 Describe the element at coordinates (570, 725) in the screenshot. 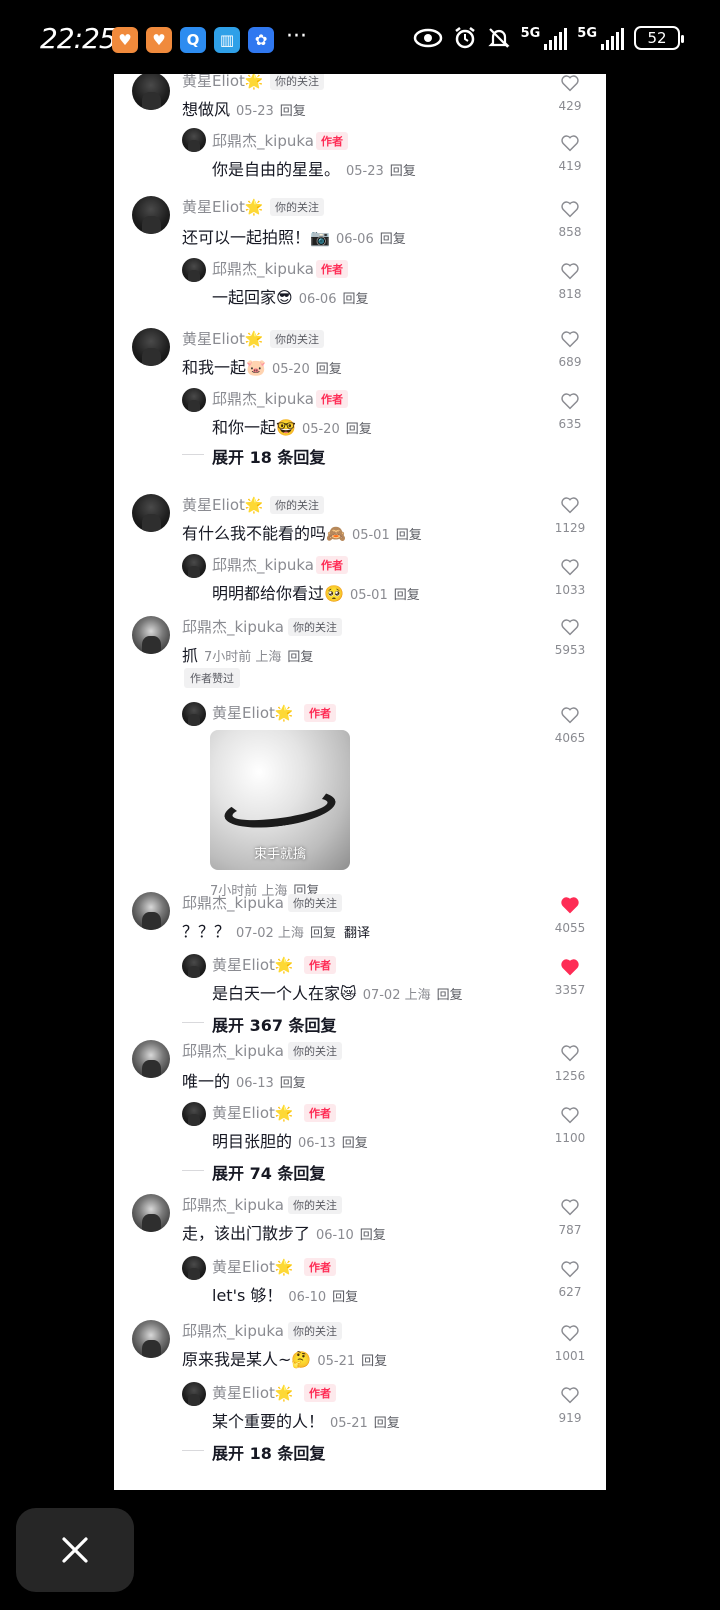

I see `like-button: 4065` at that location.